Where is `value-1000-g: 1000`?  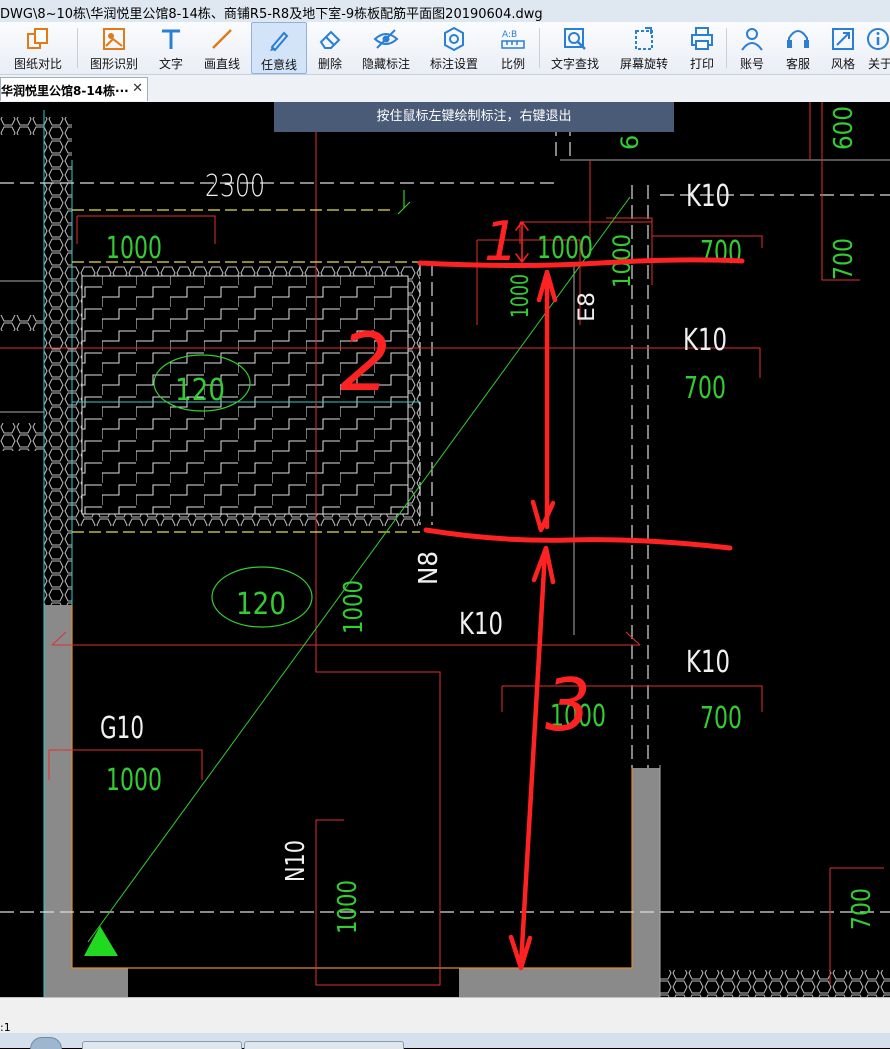
value-1000-g: 1000 is located at coordinates (354, 607).